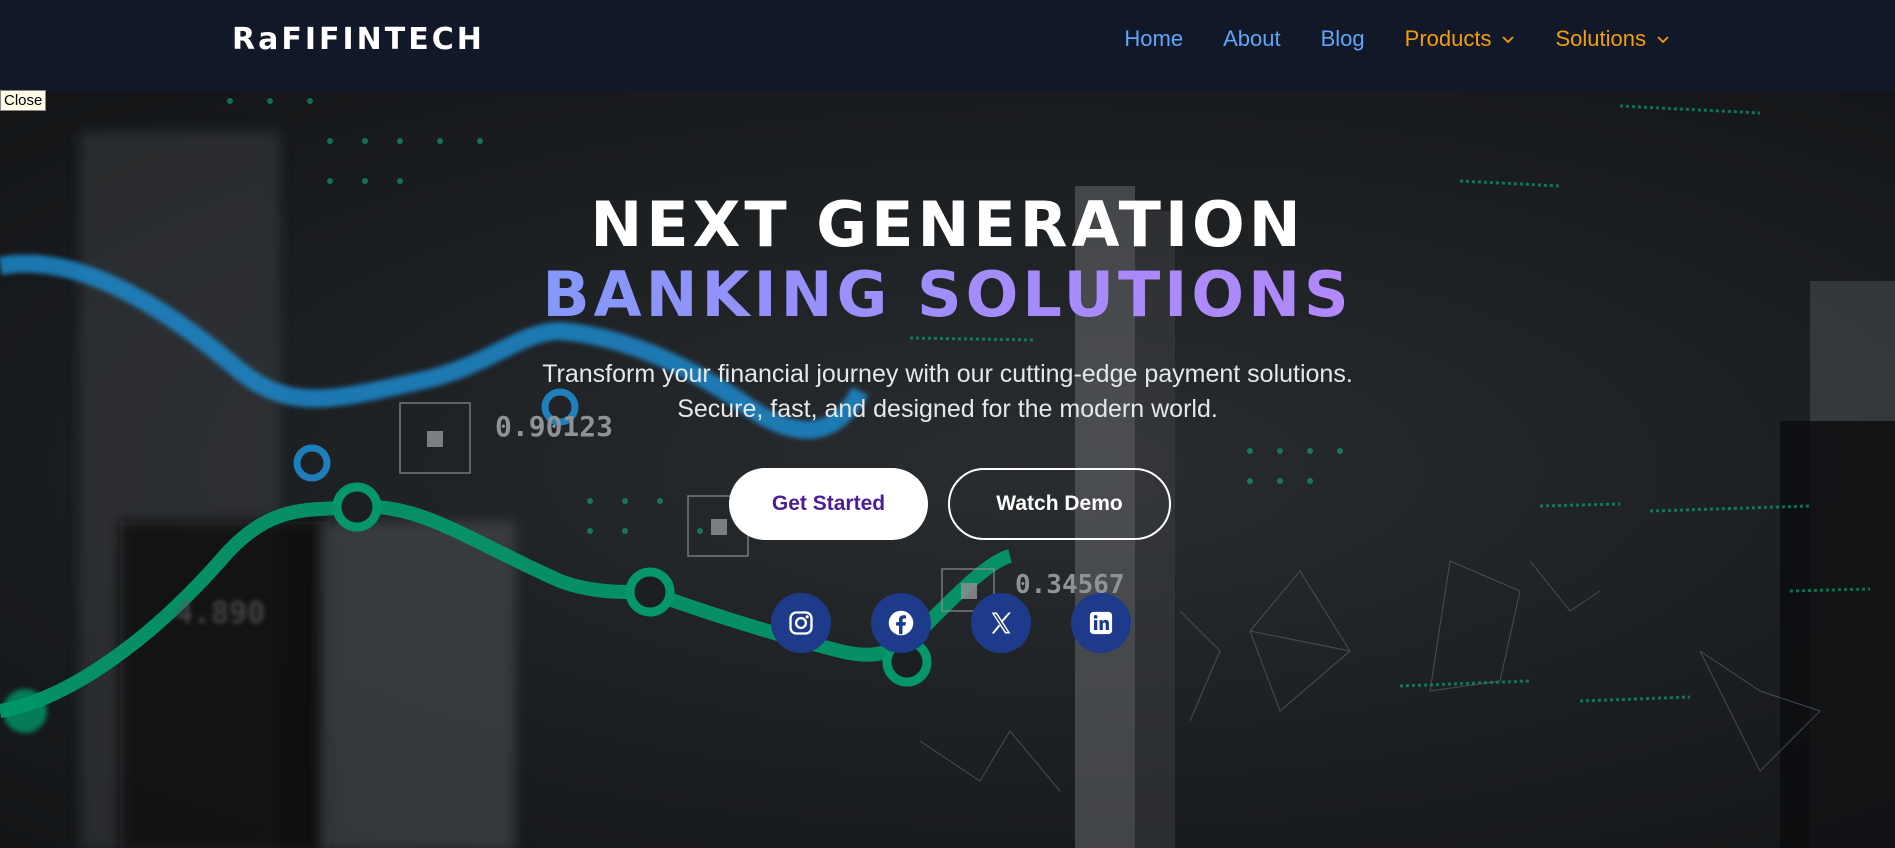  I want to click on instagram-icon, so click(801, 623).